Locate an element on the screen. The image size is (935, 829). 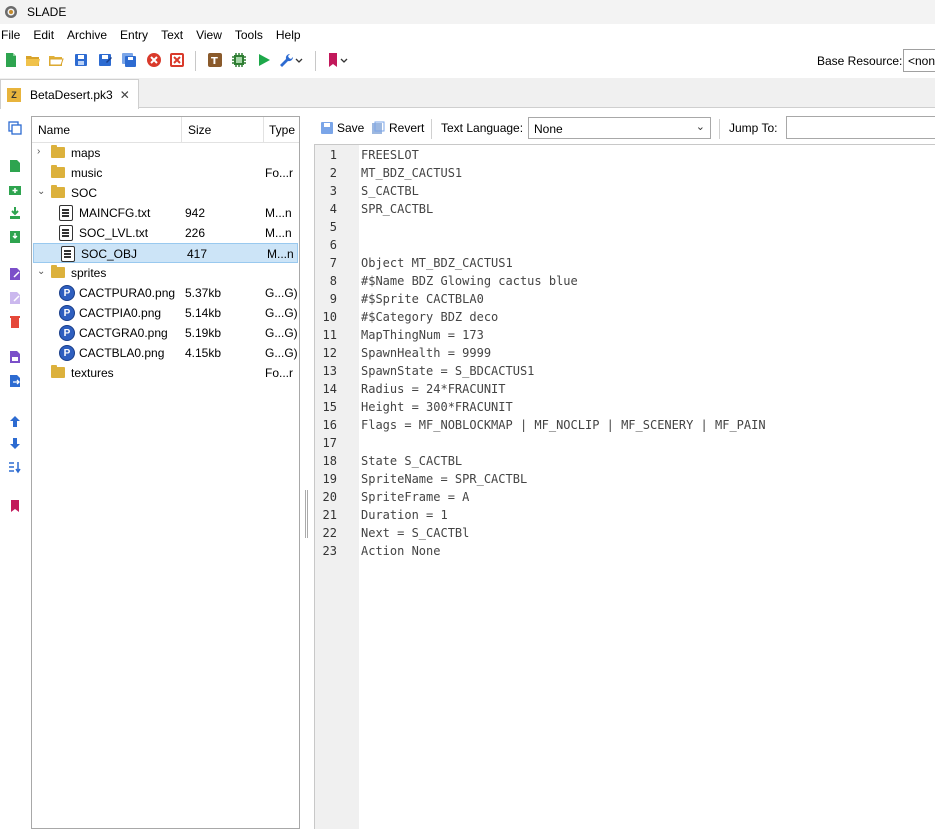
code-line: Height = 300*FRACUNIT is located at coordinates (437, 407).